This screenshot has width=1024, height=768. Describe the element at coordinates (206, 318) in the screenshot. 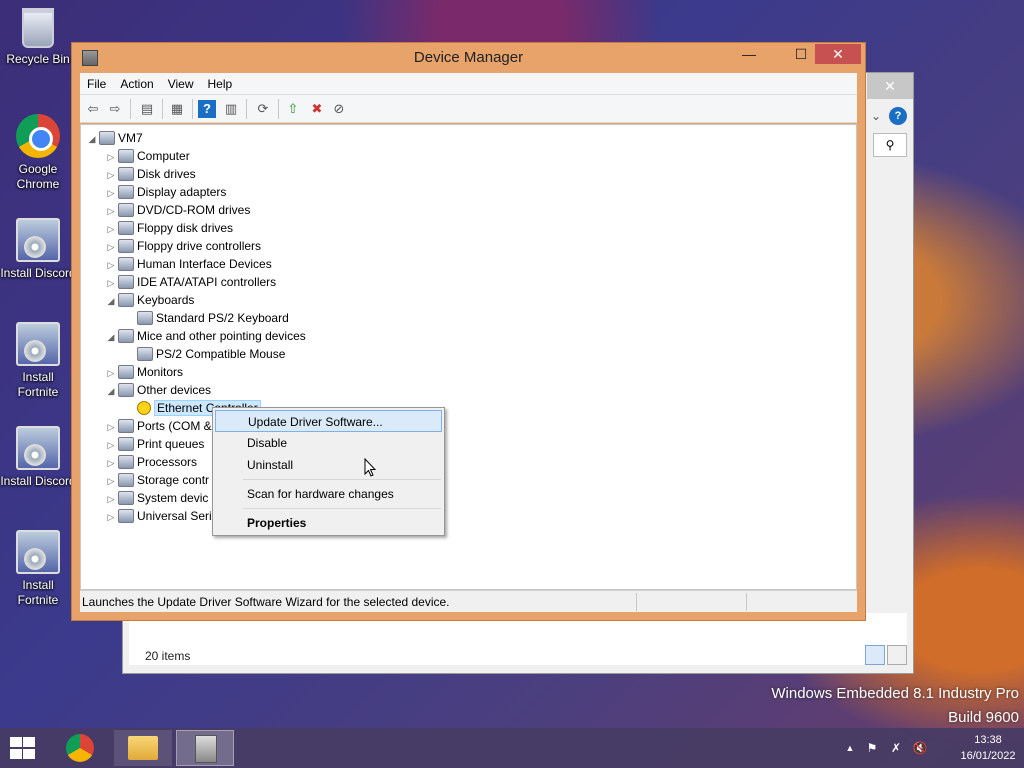

I see `tree-node-standard-ps2-keyboard: Standard PS/2 Keyboard` at that location.